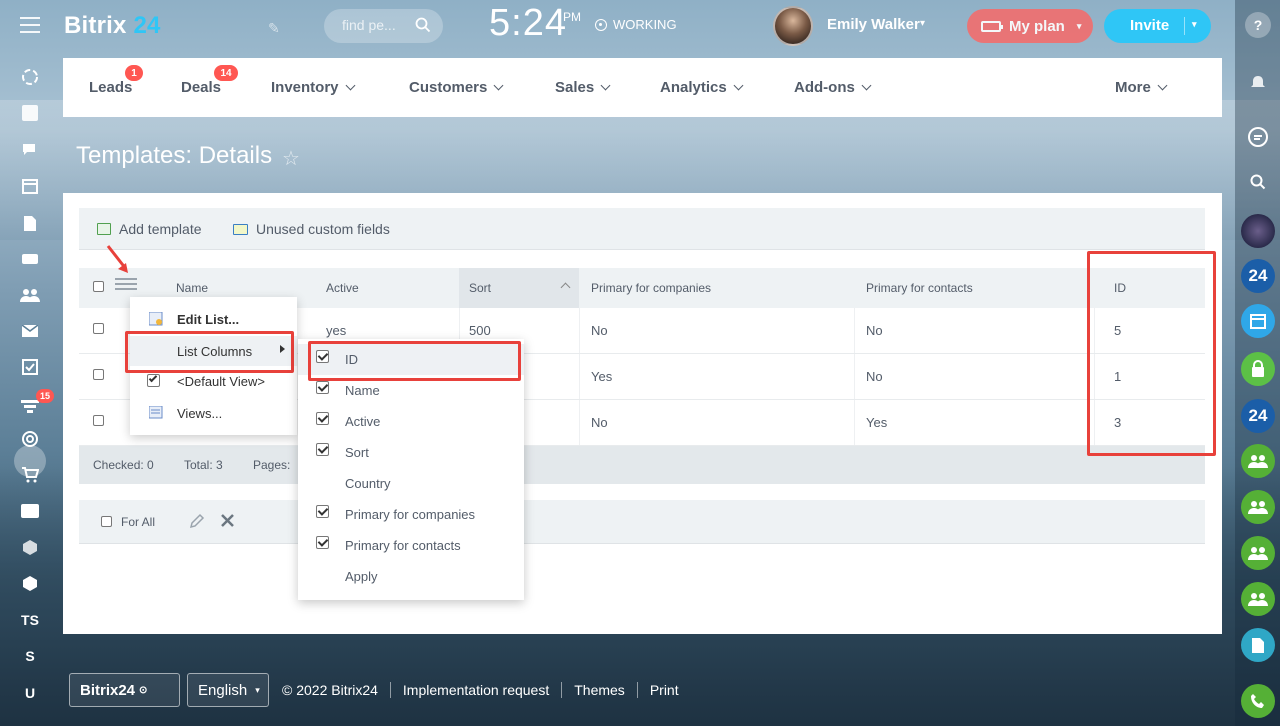 The image size is (1280, 726). What do you see at coordinates (1258, 83) in the screenshot?
I see `bell-icon` at bounding box center [1258, 83].